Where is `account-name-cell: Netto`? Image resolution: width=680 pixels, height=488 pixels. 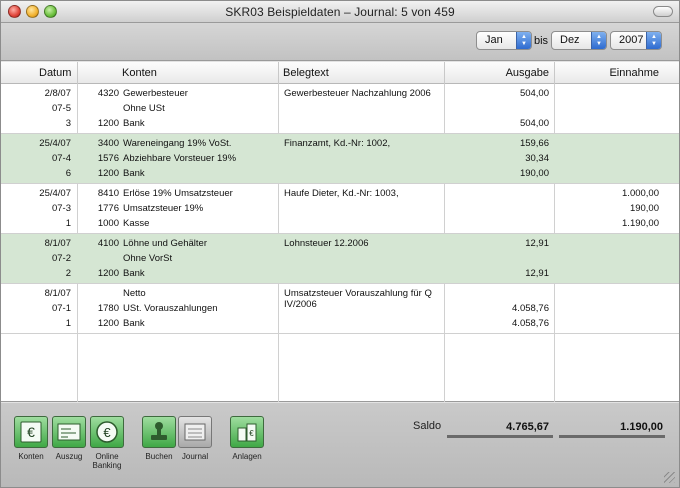 account-name-cell: Netto is located at coordinates (134, 293).